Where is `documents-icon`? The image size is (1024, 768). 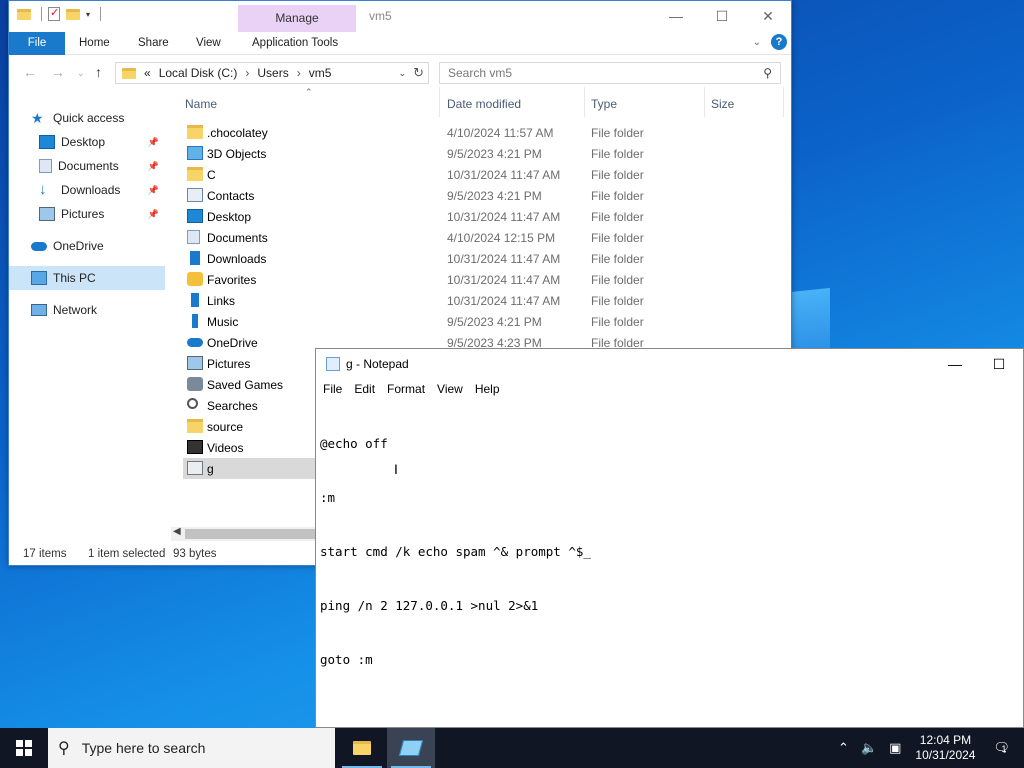
documents-icon is located at coordinates (193, 237).